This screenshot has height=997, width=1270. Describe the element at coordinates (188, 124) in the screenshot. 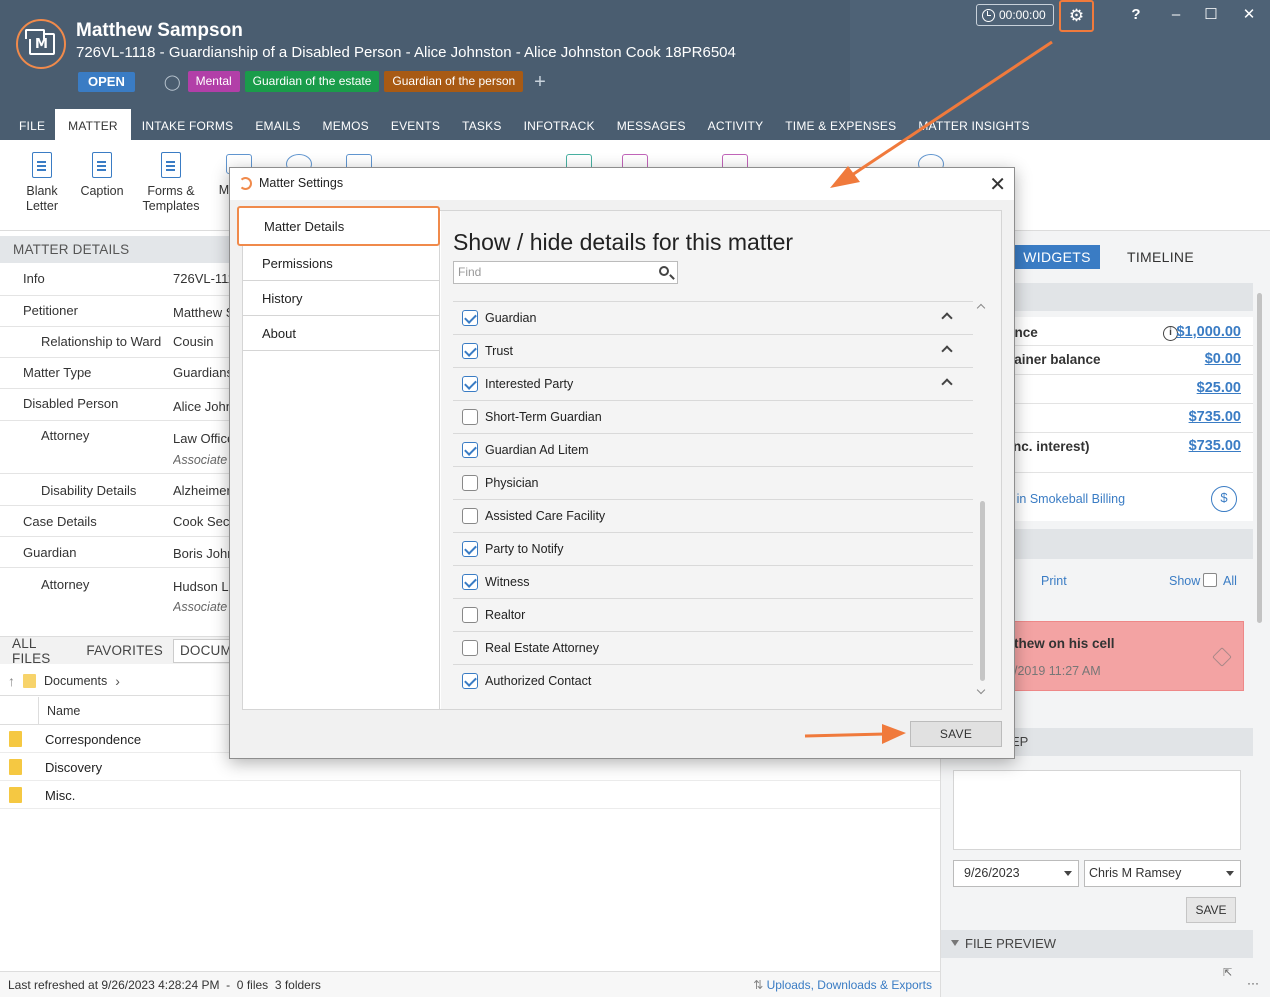

I see `tab-intake-forms: INTAKE FORMS` at that location.